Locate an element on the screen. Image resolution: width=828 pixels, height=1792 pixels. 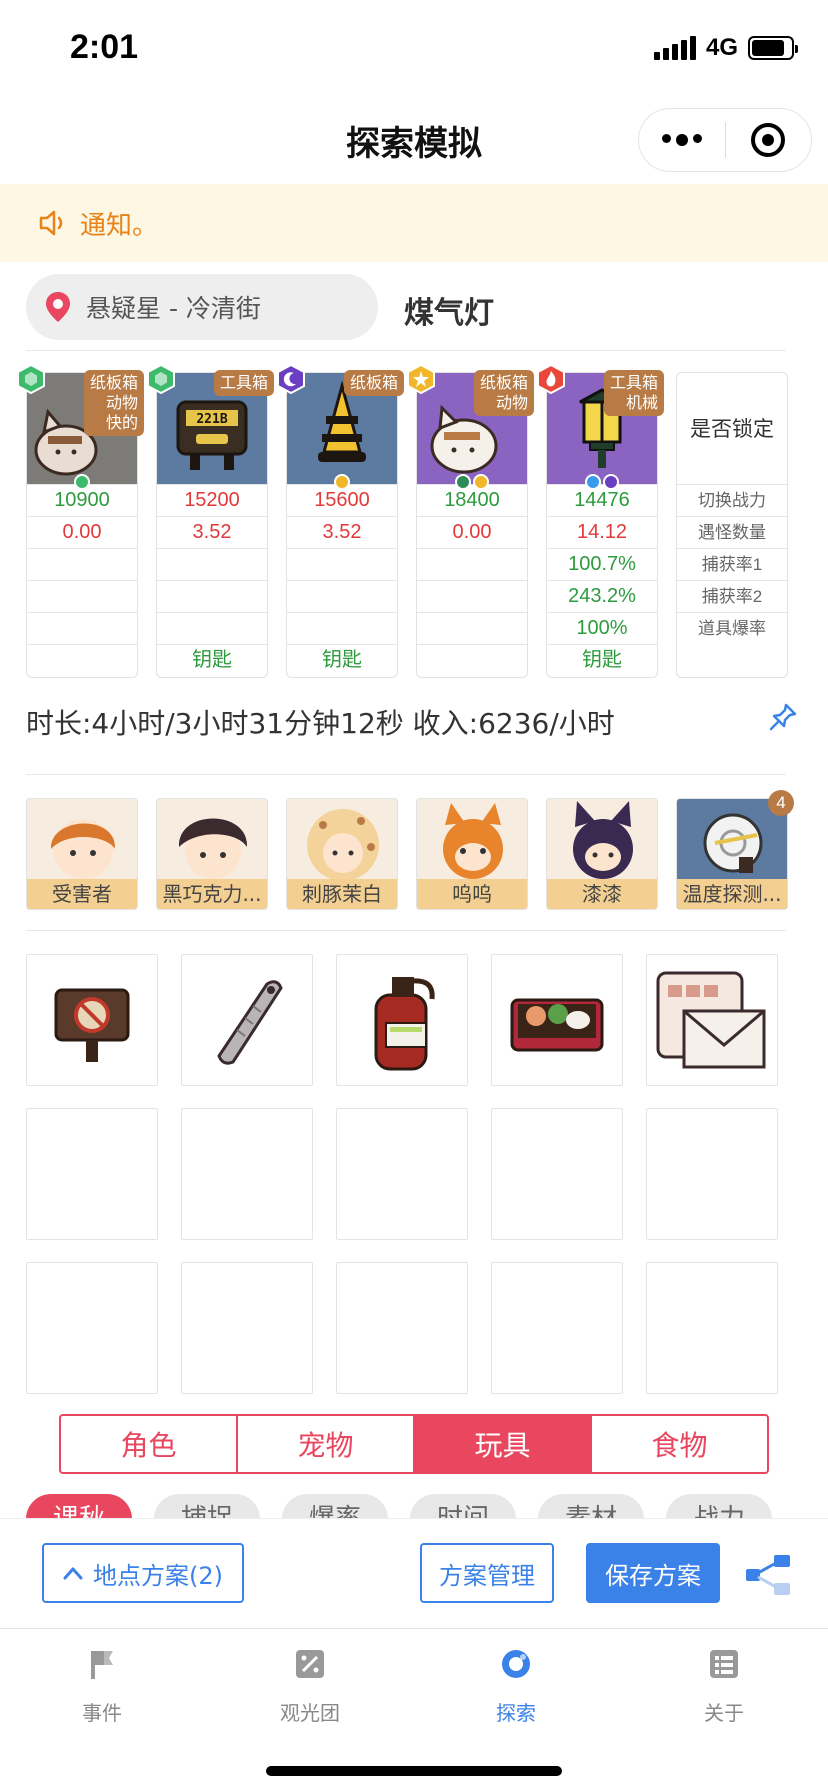
location-pin-icon is located at coordinates (58, 307).